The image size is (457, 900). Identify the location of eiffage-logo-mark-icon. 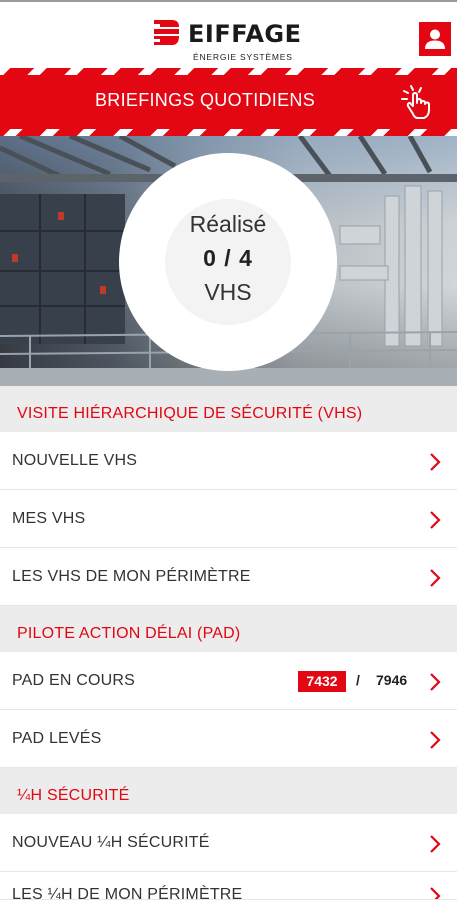
(166, 32).